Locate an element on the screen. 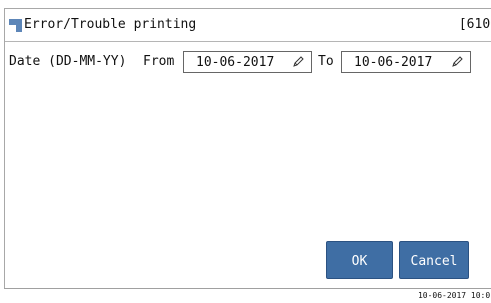  ok-button: OK is located at coordinates (359, 260).